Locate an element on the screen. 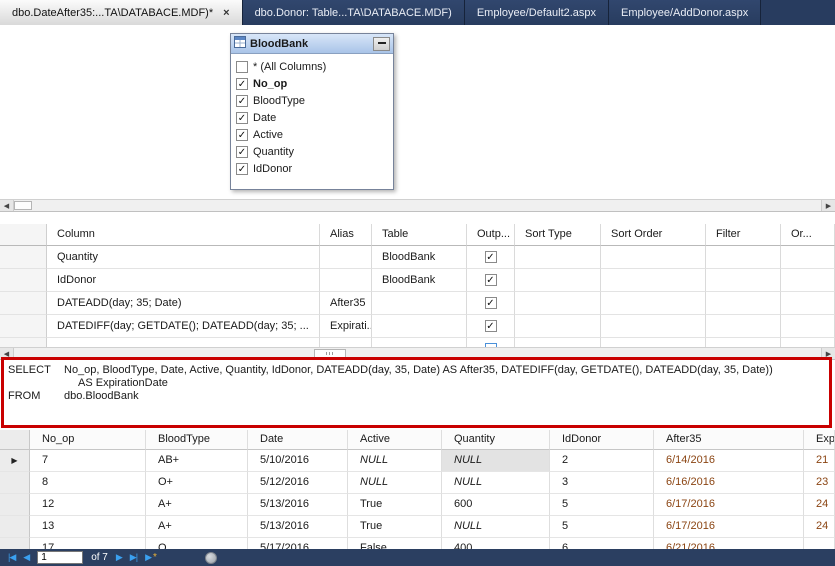 Image resolution: width=835 pixels, height=566 pixels. column-item-active: Active is located at coordinates (312, 134).